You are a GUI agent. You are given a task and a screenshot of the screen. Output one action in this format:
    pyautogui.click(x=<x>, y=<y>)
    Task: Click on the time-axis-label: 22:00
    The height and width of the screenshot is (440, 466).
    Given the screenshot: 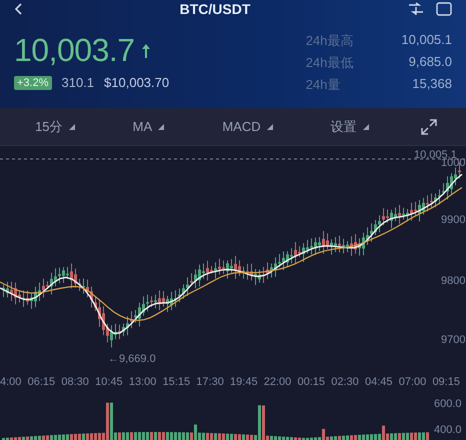 What is the action you would take?
    pyautogui.click(x=278, y=382)
    